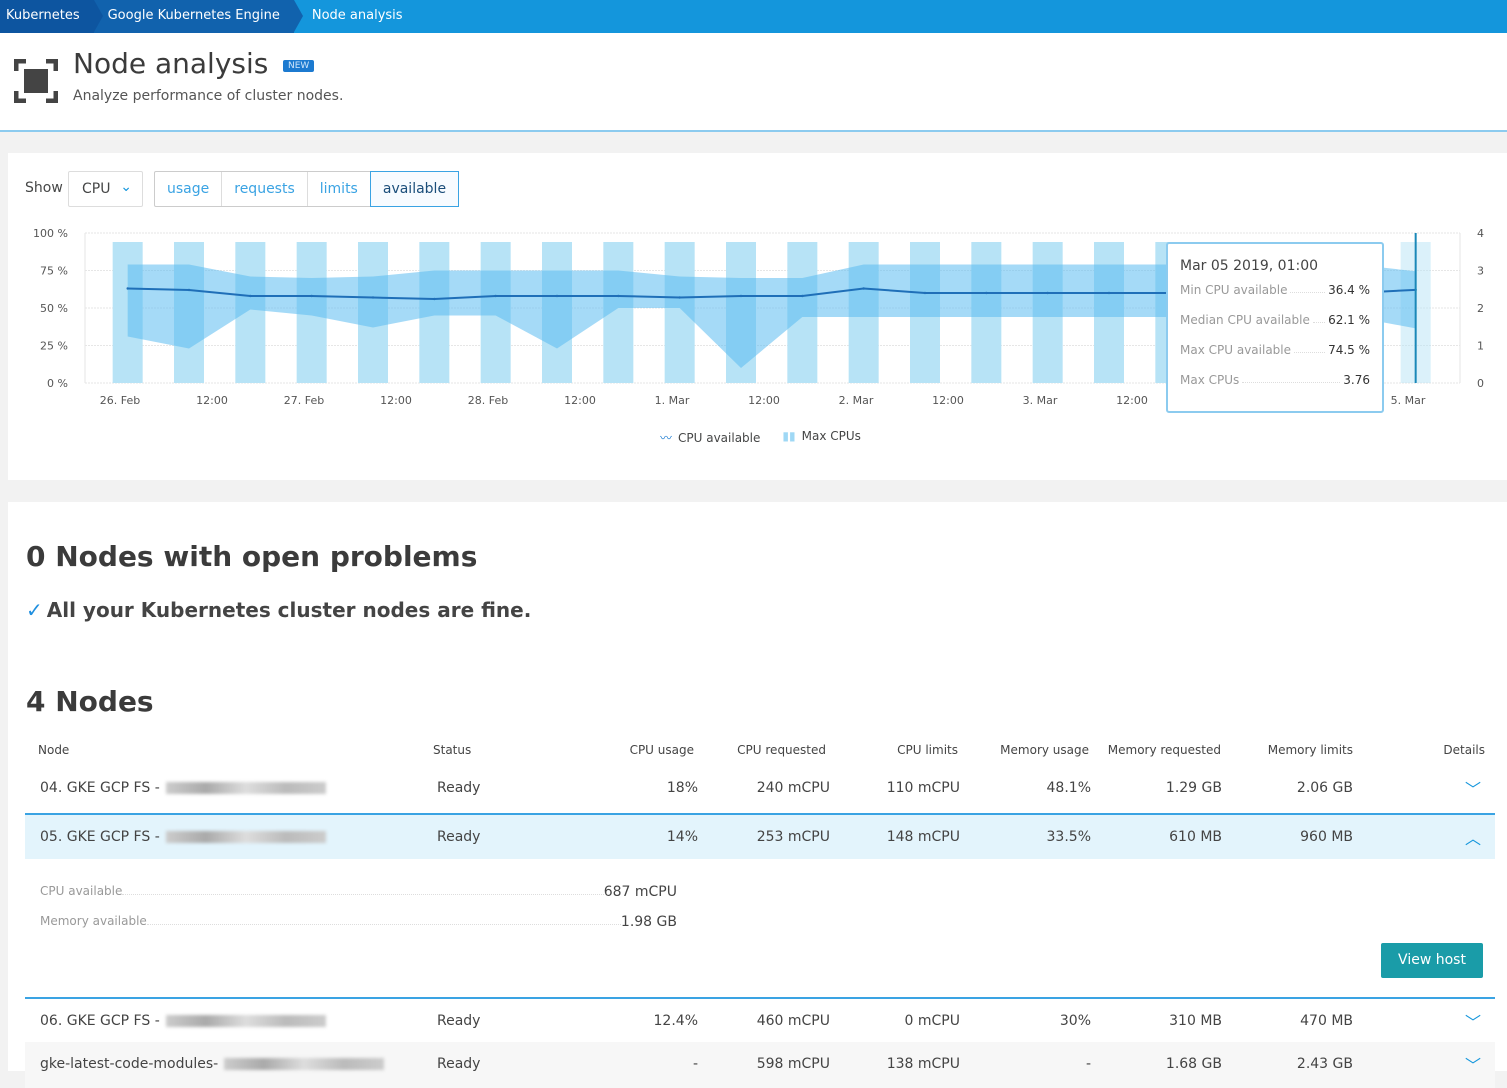 The image size is (1507, 1088). What do you see at coordinates (51, 16) in the screenshot?
I see `breadcrumb-kubernetes: Kubernetes` at bounding box center [51, 16].